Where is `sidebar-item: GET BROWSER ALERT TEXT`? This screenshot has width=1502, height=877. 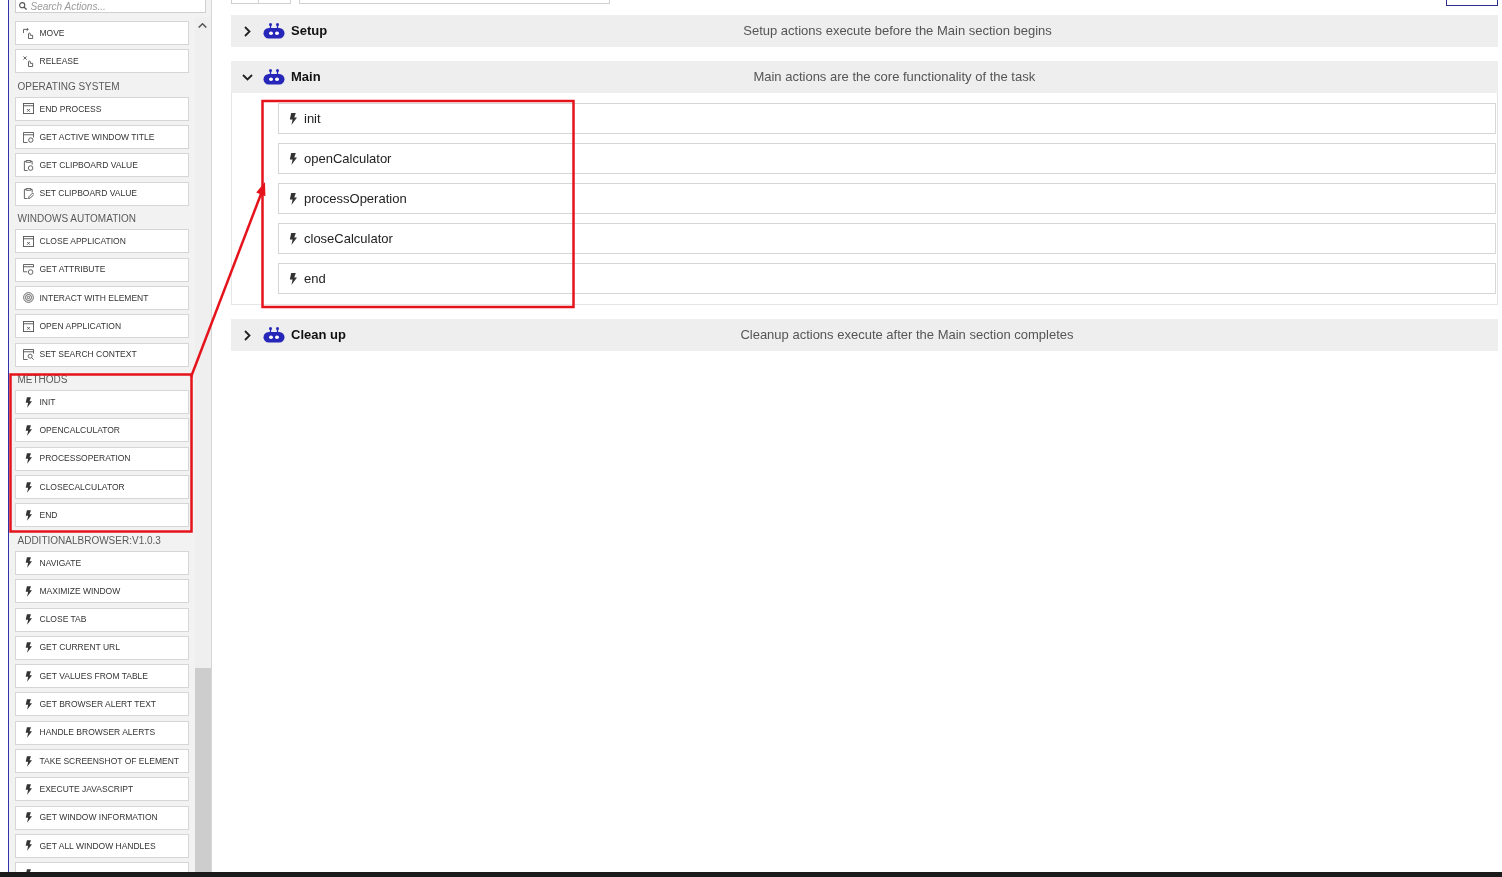 sidebar-item: GET BROWSER ALERT TEXT is located at coordinates (101, 704).